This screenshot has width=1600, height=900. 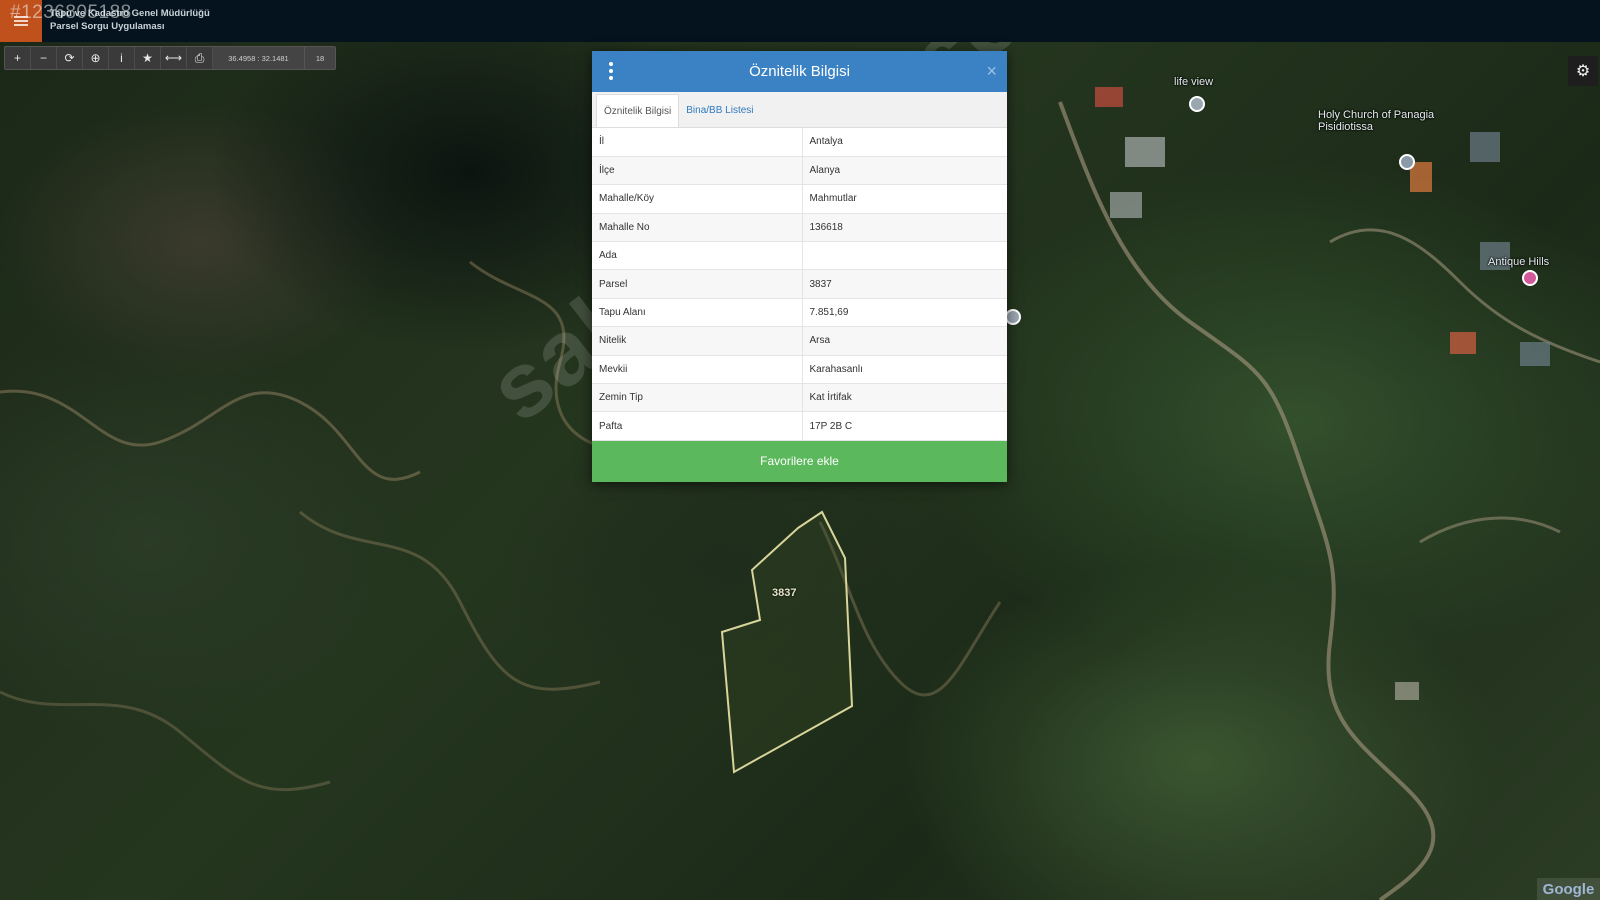 I want to click on favorite-button: ★, so click(x=148, y=58).